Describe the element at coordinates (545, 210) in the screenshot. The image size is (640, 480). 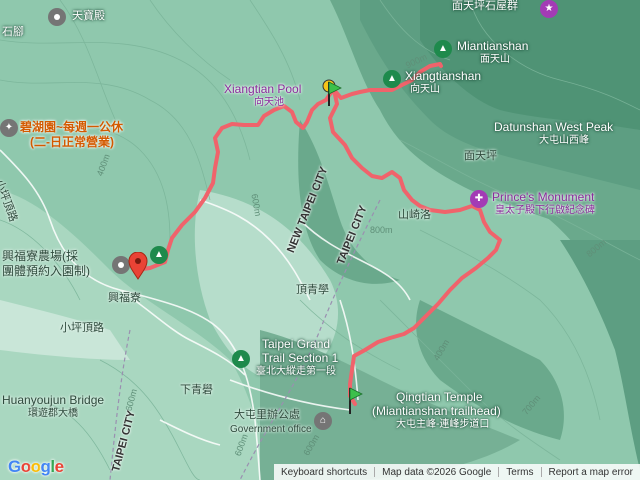
I see `place-label-prince-monument-zh: 皇太子殿下行啟紀念碑` at that location.